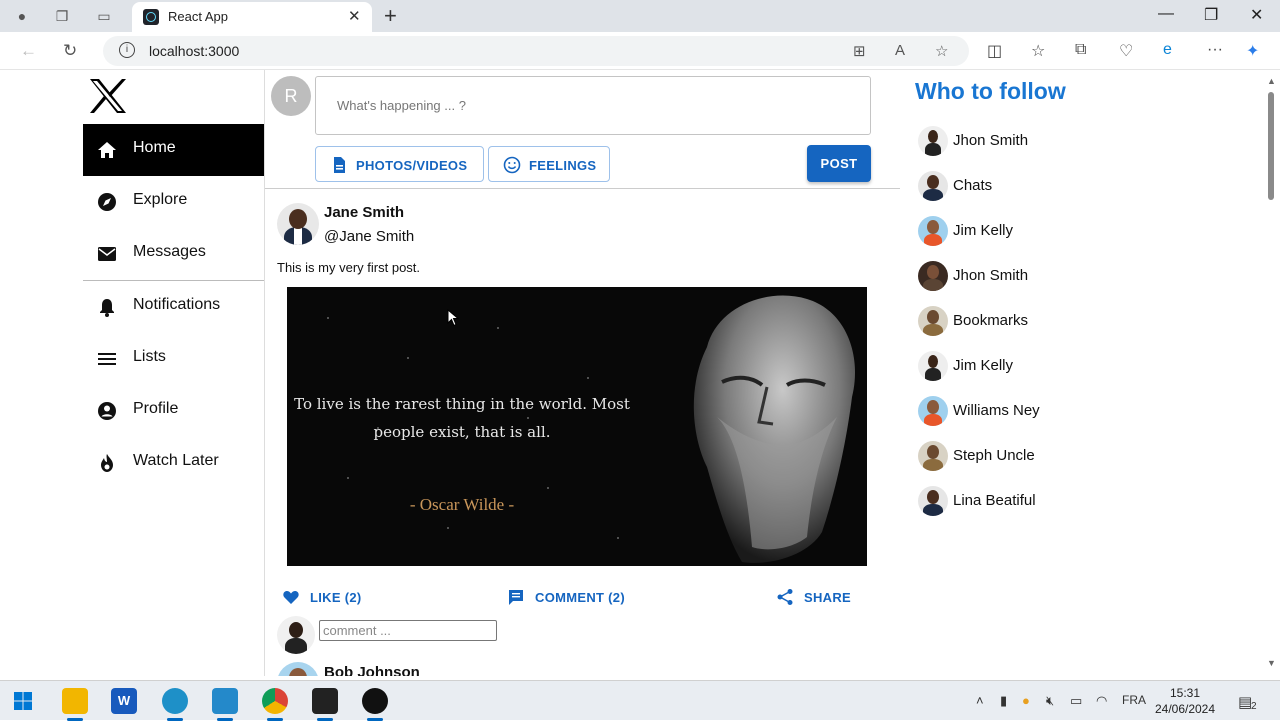 This screenshot has height=721, width=1280. I want to click on mail-icon, so click(107, 254).